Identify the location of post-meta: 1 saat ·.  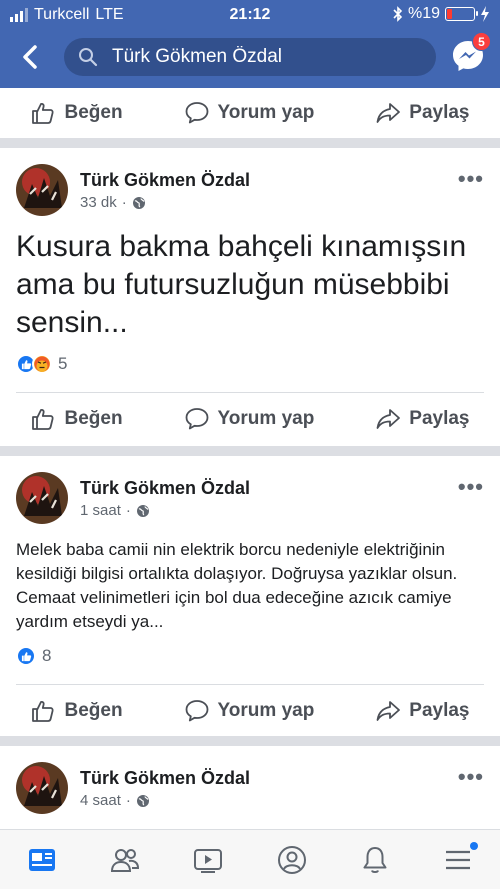
(115, 510).